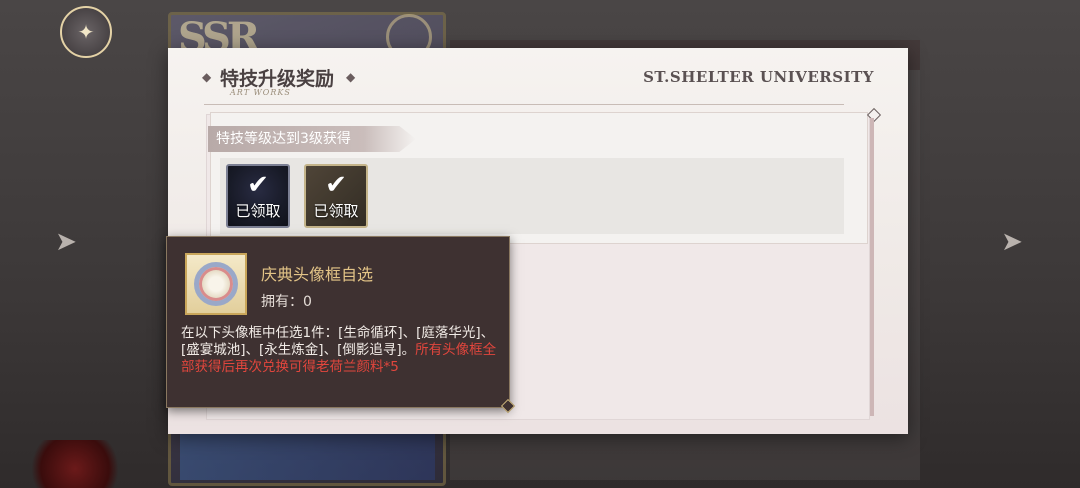 Image resolution: width=1080 pixels, height=488 pixels. Describe the element at coordinates (872, 267) in the screenshot. I see `scrollbar` at that location.